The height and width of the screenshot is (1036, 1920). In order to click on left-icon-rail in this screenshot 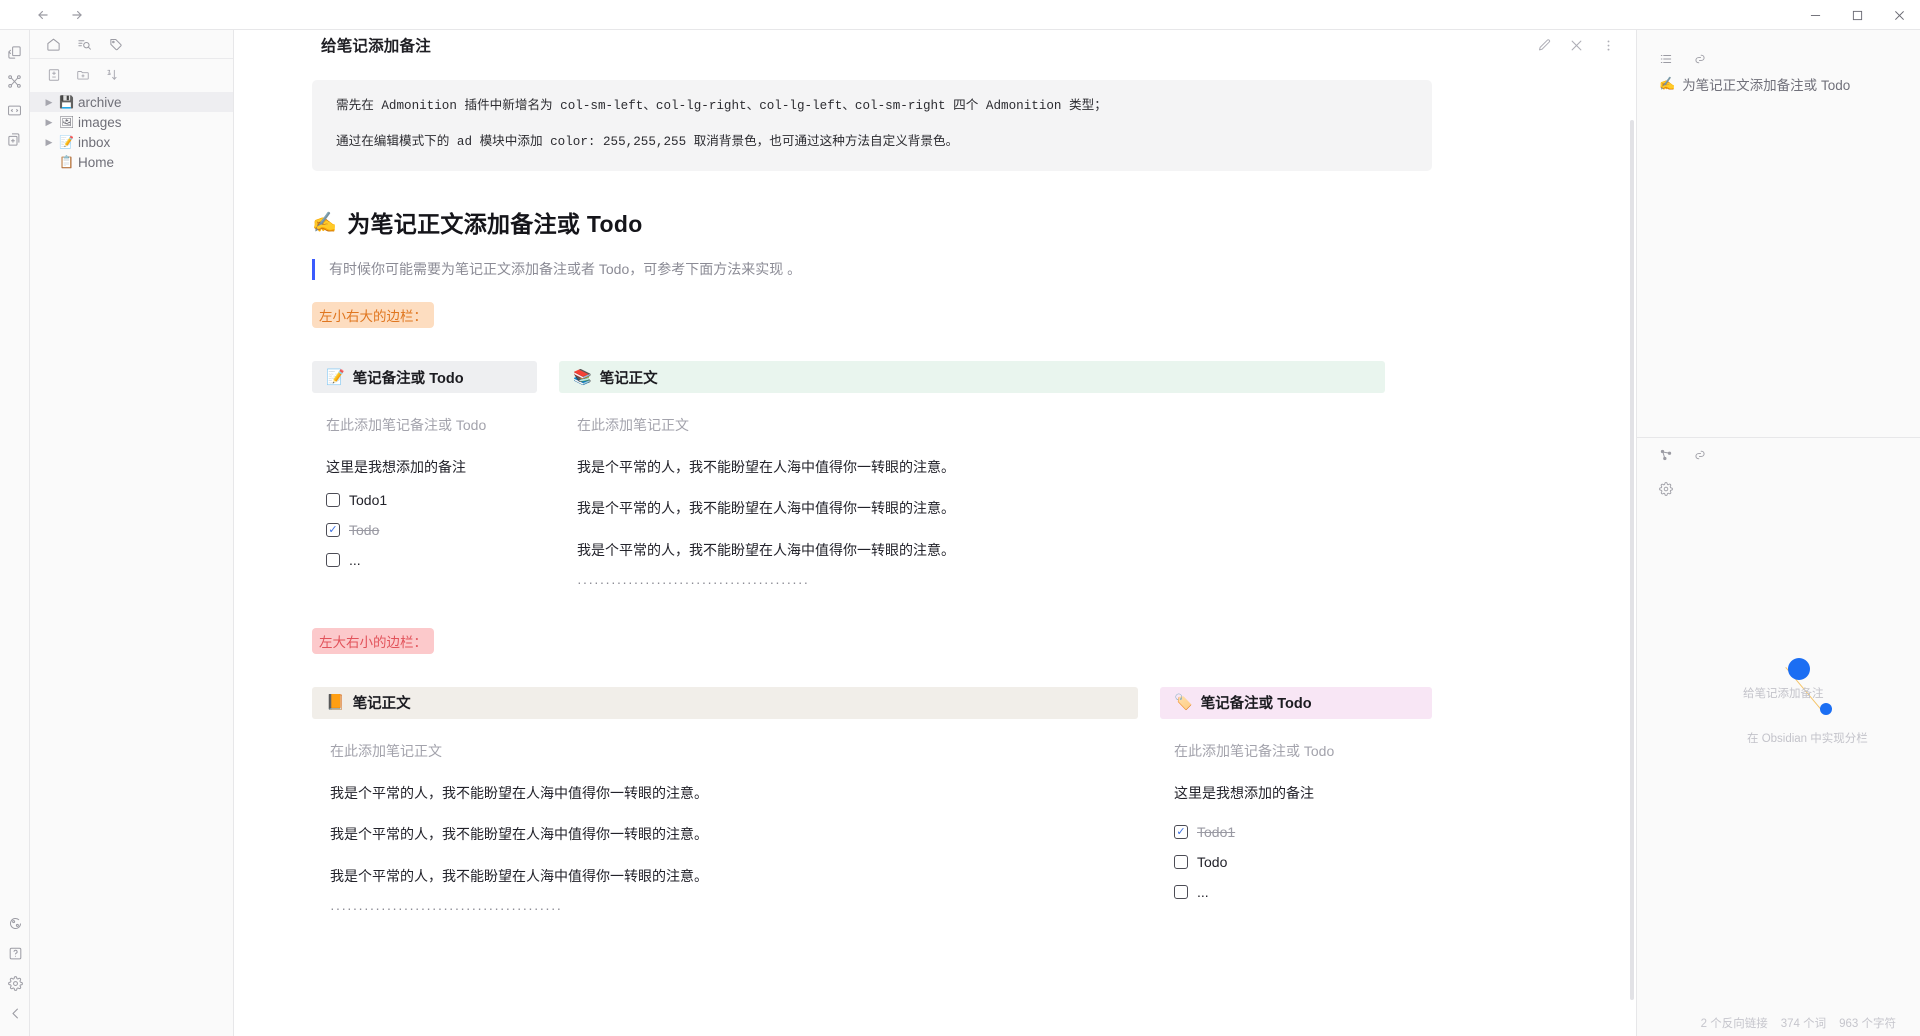, I will do `click(15, 533)`.